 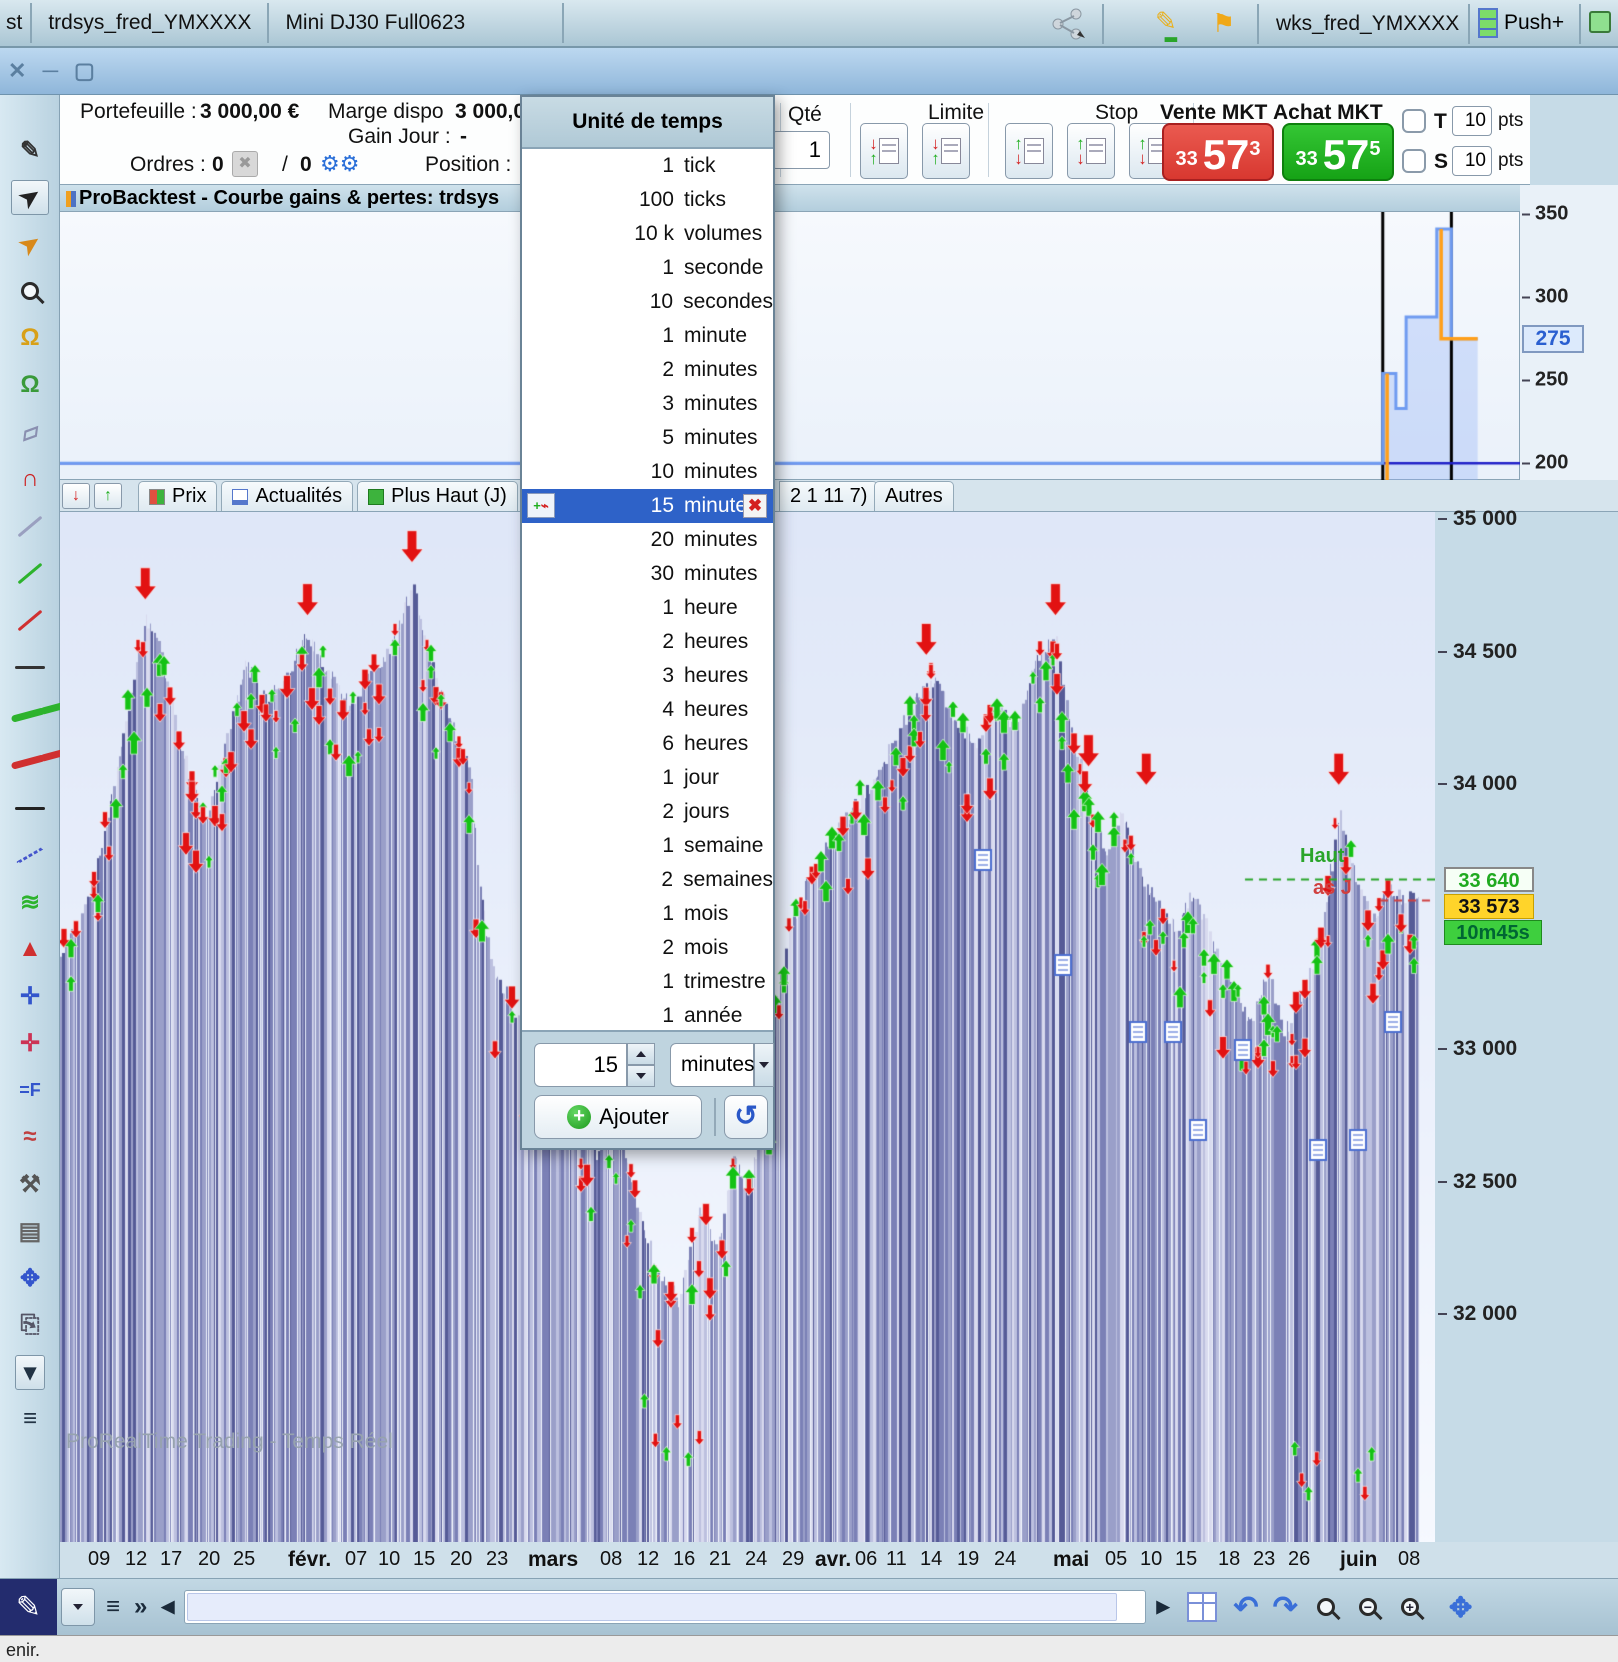 I want to click on chart-scrollbar, so click(x=665, y=1607).